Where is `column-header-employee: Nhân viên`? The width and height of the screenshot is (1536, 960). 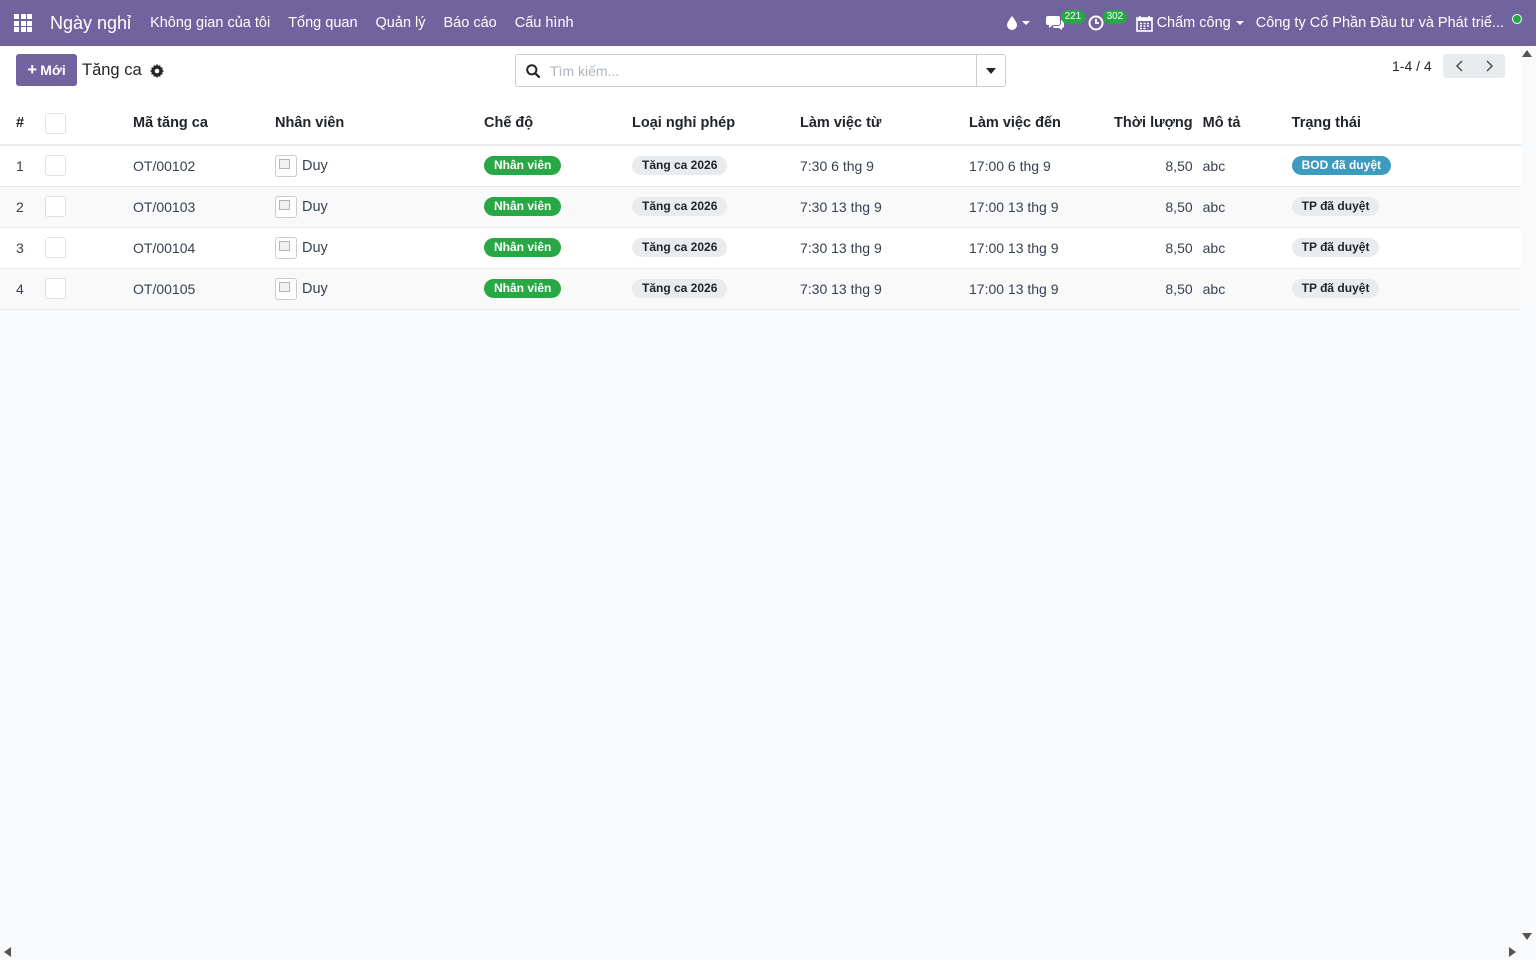 column-header-employee: Nhân viên is located at coordinates (379, 123).